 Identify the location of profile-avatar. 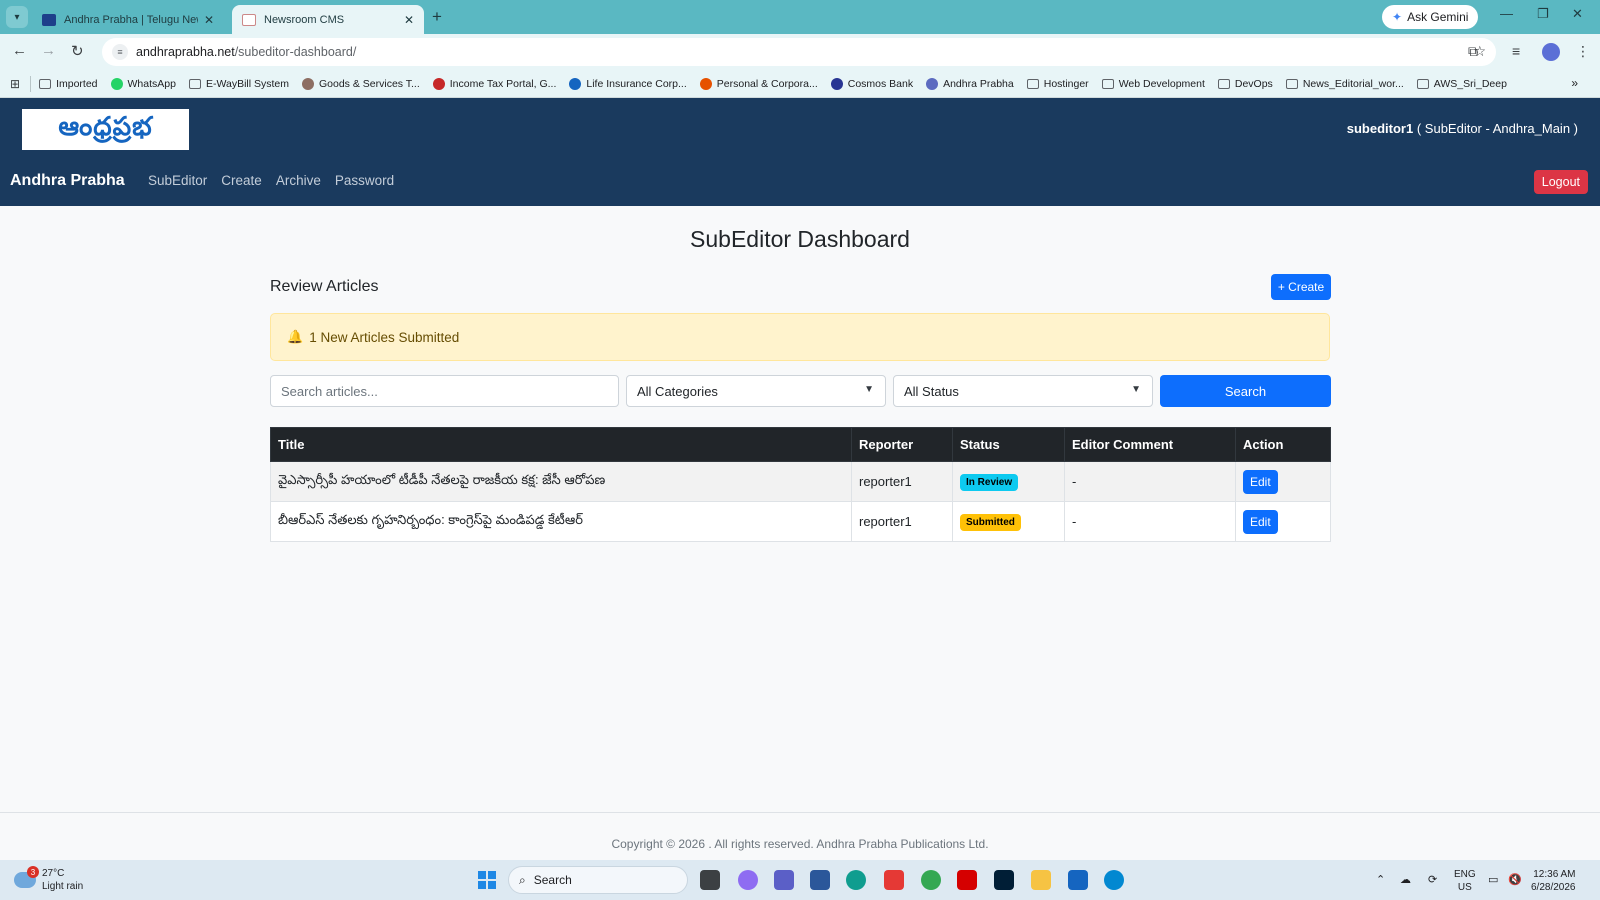
(1551, 52).